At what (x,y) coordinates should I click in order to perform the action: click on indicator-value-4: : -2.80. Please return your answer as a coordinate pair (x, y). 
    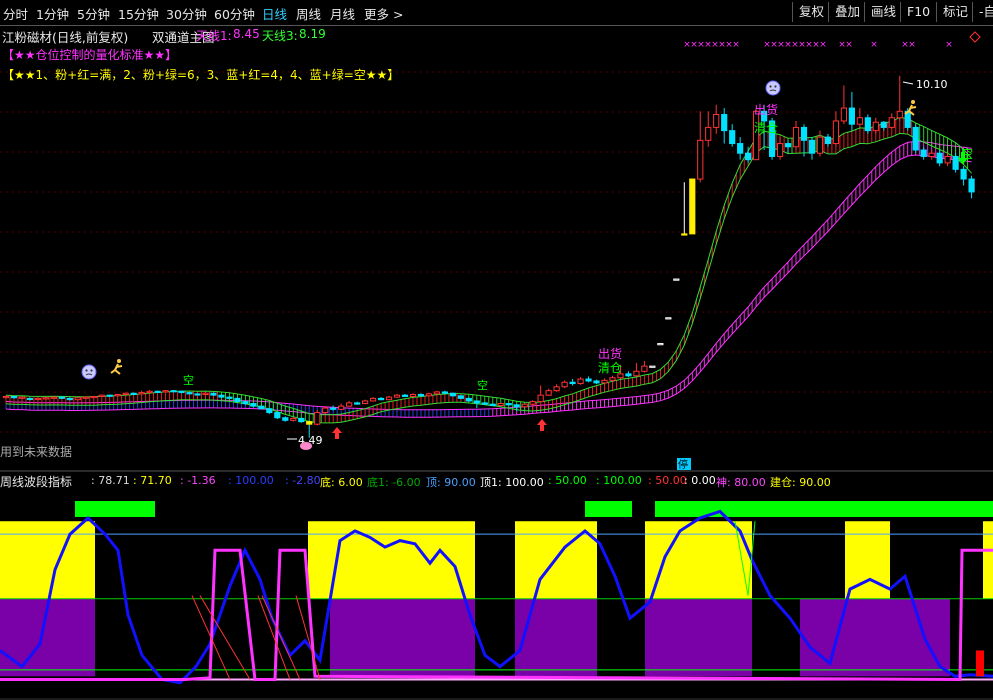
    Looking at the image, I should click on (303, 480).